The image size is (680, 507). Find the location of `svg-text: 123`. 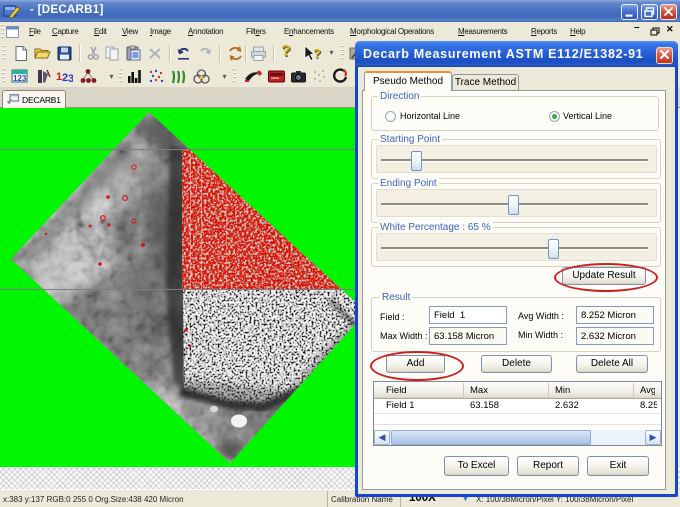

svg-text: 123 is located at coordinates (20, 78).